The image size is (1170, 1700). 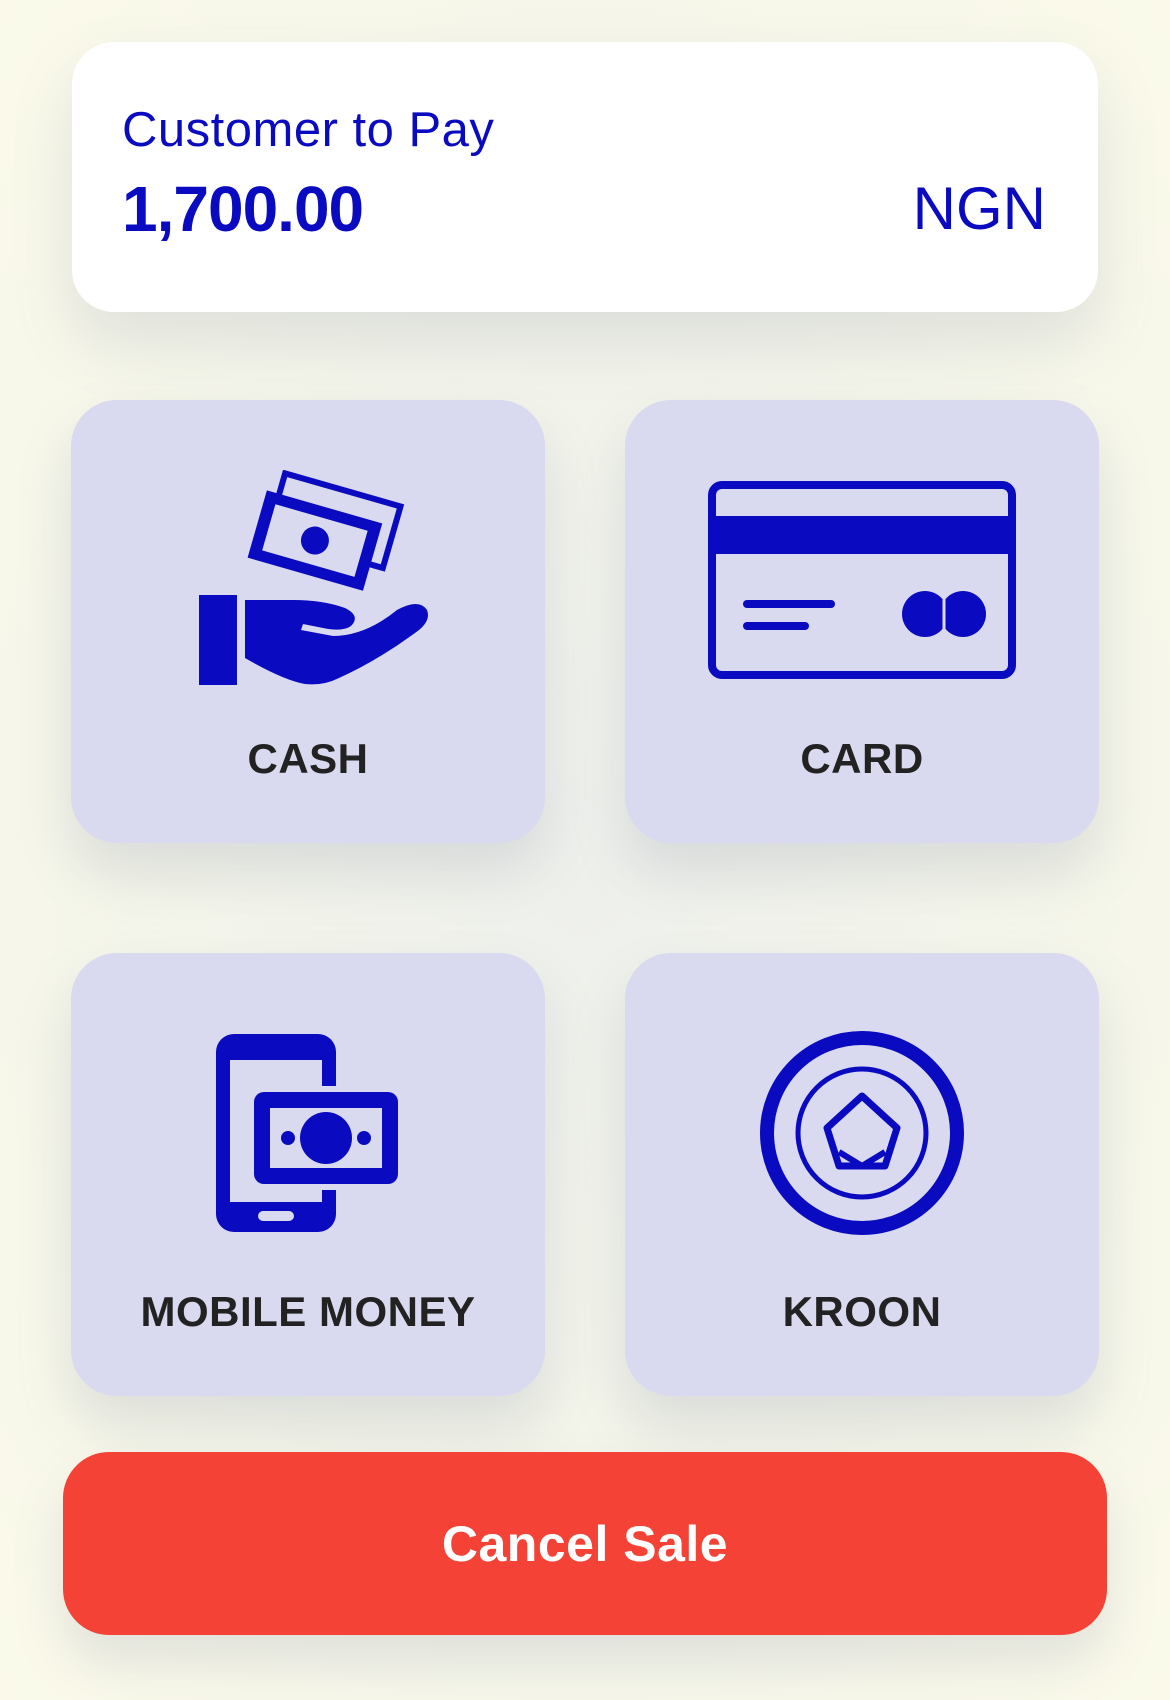 What do you see at coordinates (585, 1543) in the screenshot?
I see `cancel-sale-button: Cancel Sale` at bounding box center [585, 1543].